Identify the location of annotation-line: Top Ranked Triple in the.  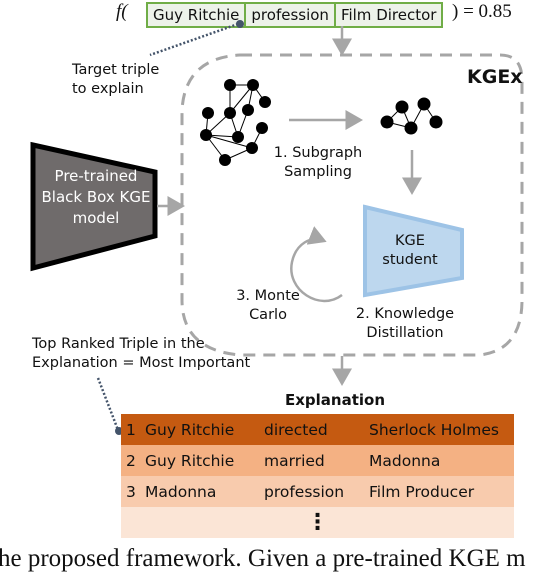
(118, 344).